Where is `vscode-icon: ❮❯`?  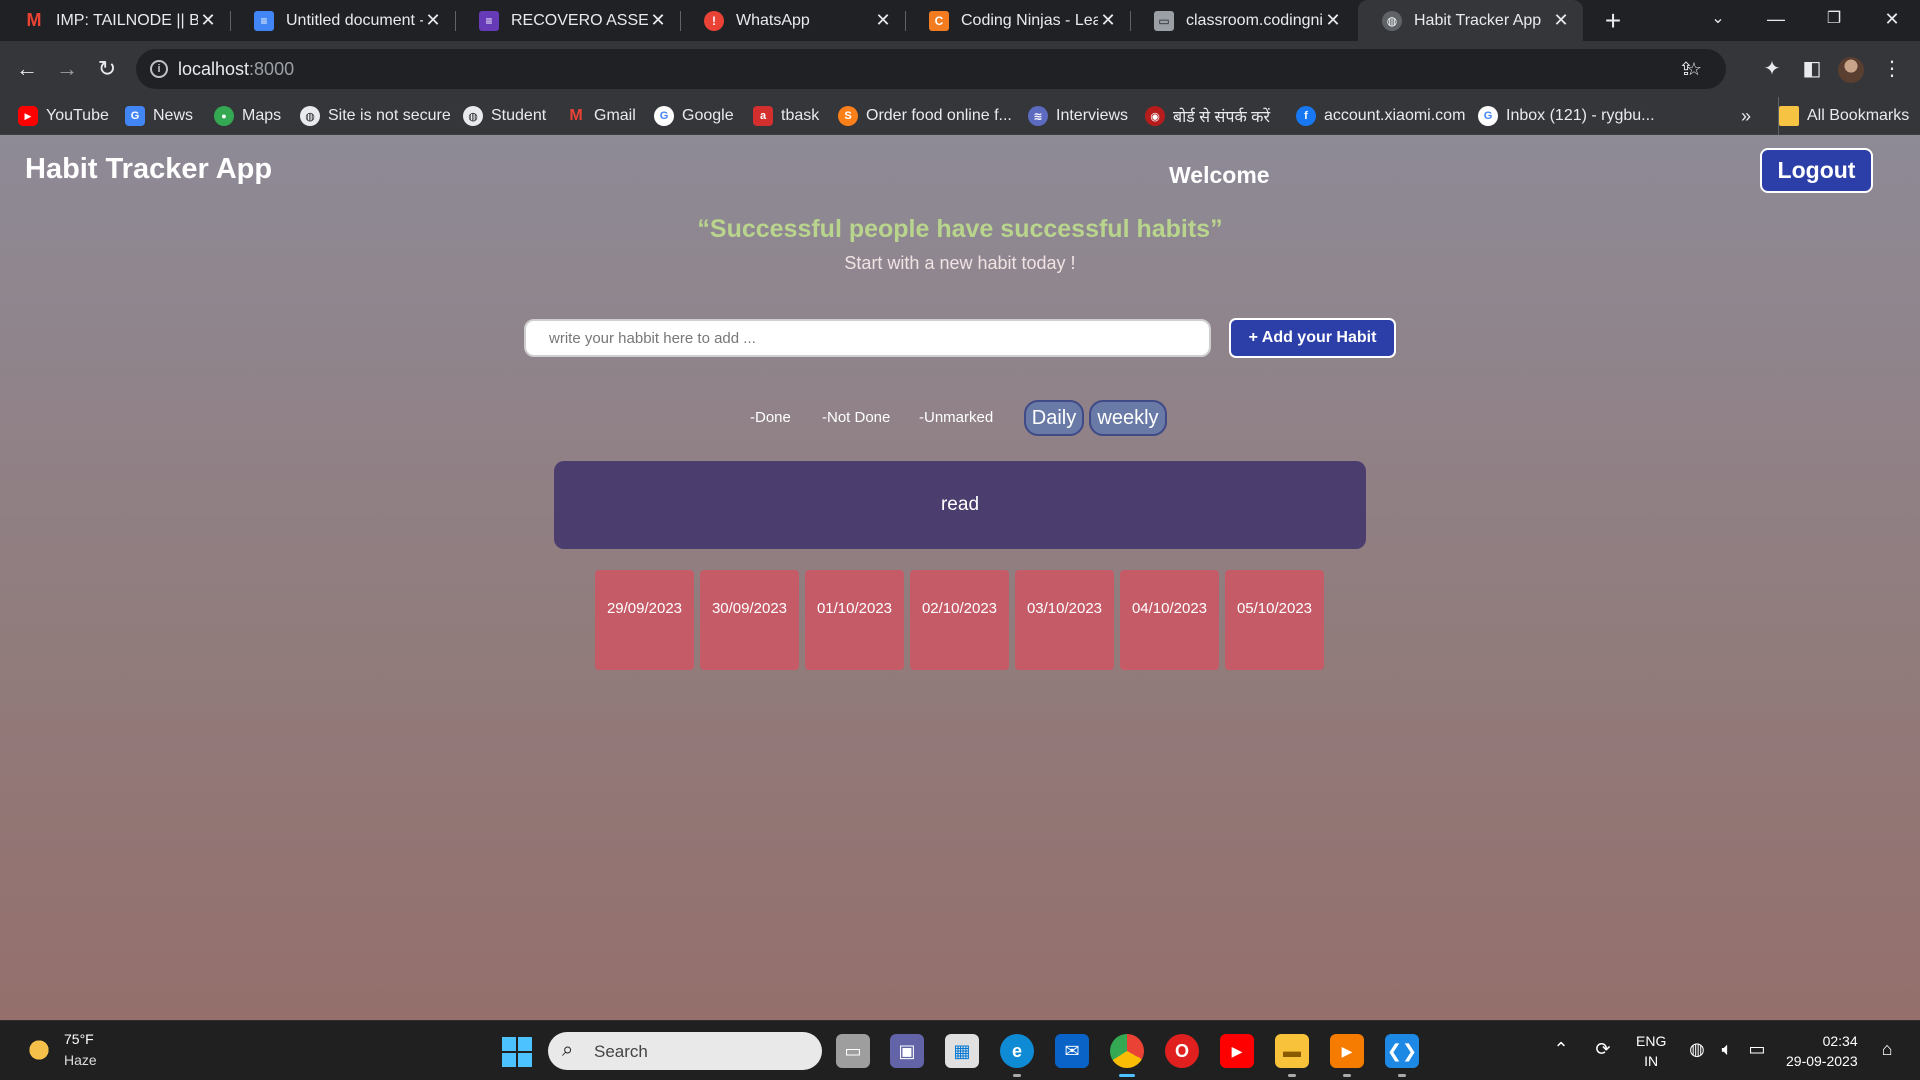
vscode-icon: ❮❯ is located at coordinates (1402, 1051).